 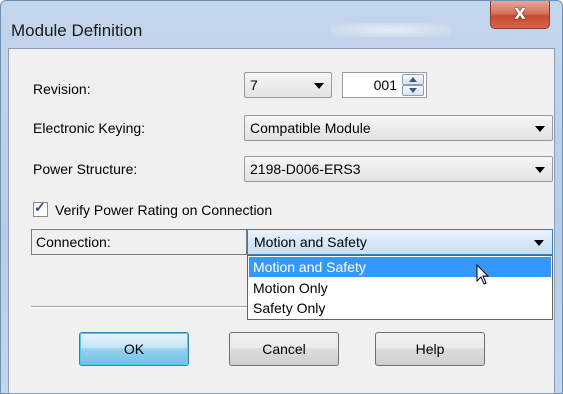 I want to click on verify-power-checkbox: ✓, so click(x=40, y=208).